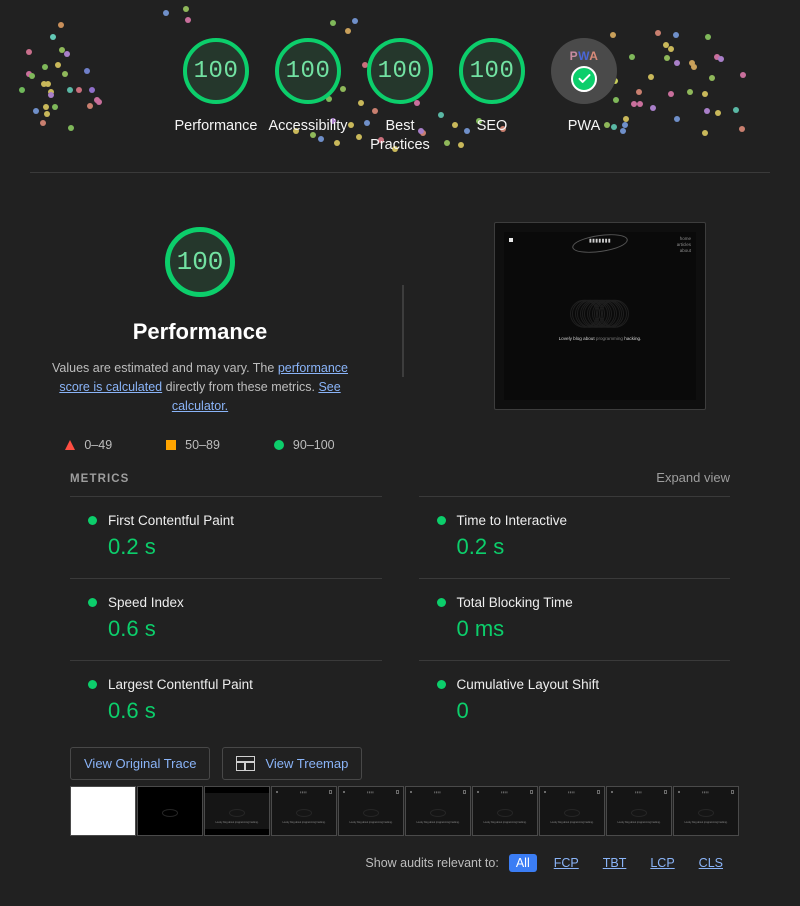 This screenshot has width=800, height=906. Describe the element at coordinates (711, 863) in the screenshot. I see `audit-filter-cls: CLS` at that location.